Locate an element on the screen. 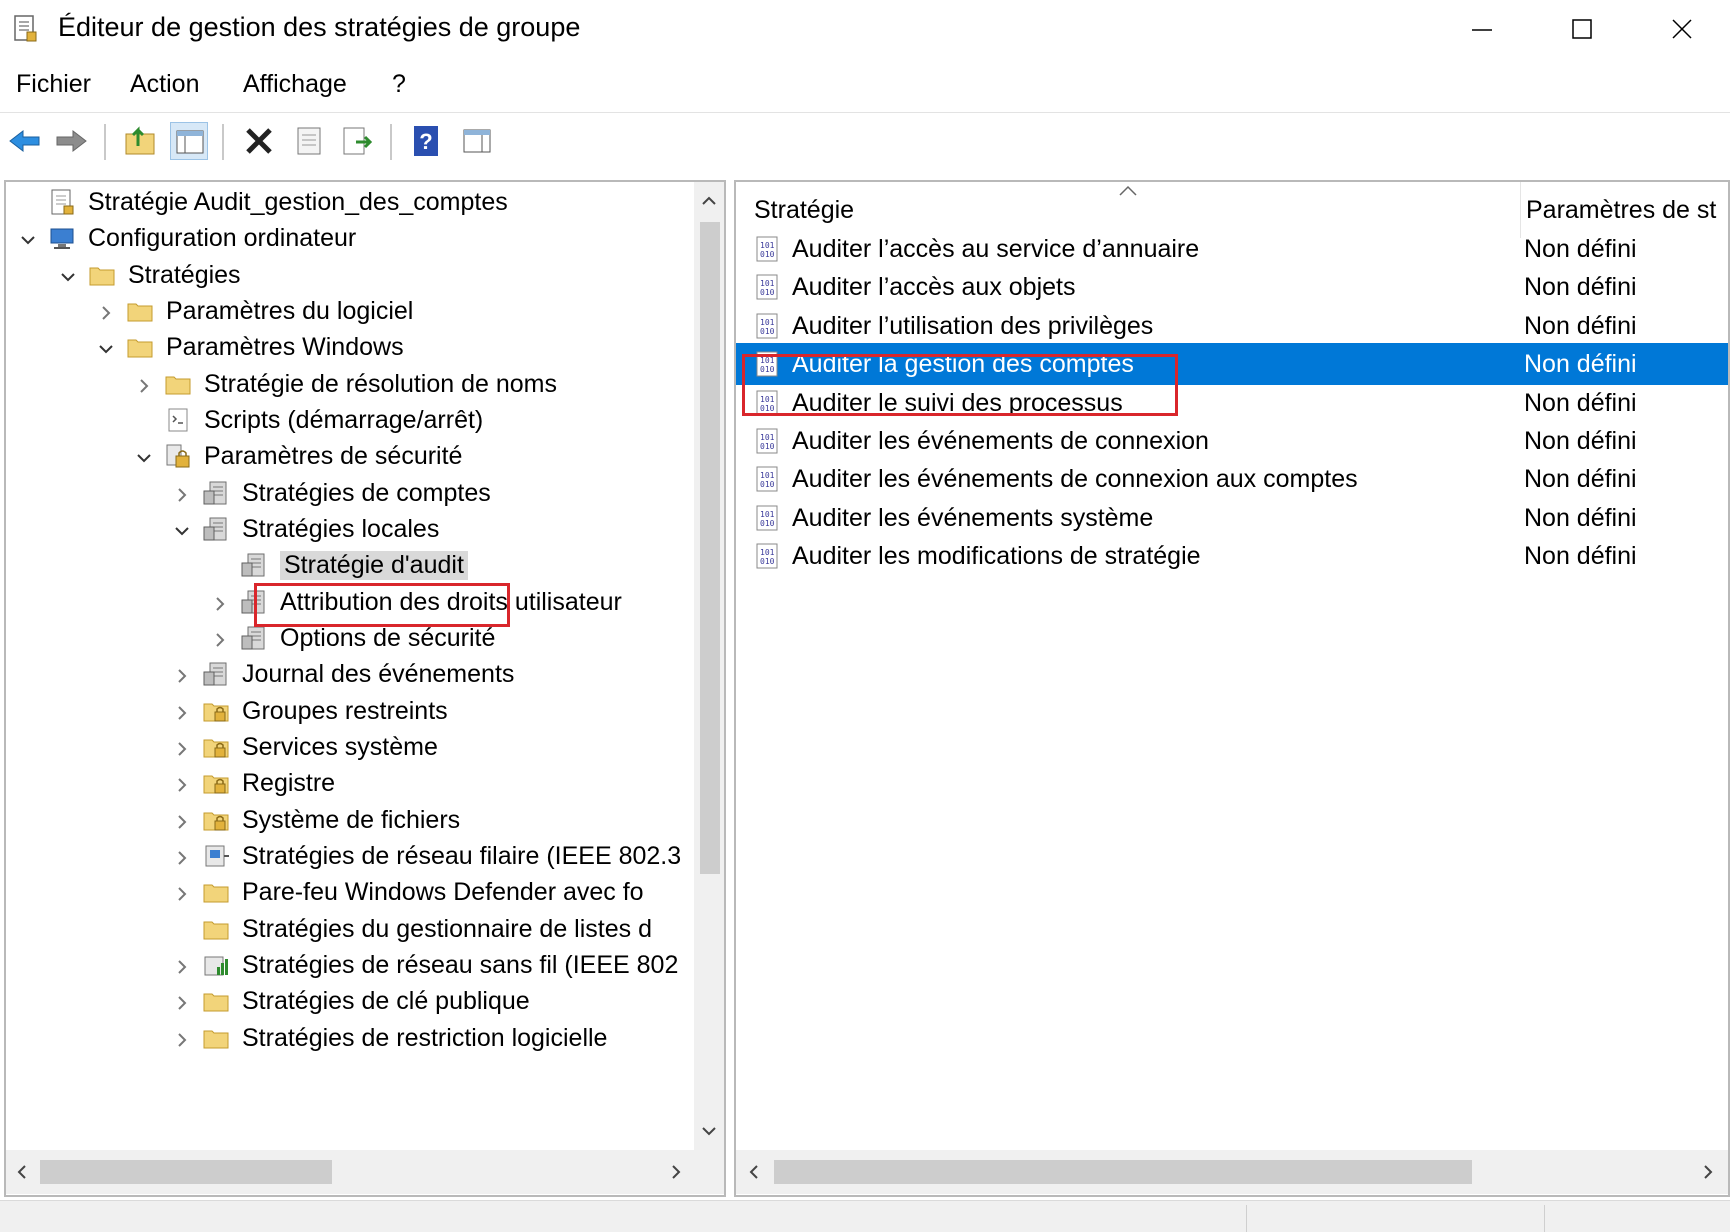 The height and width of the screenshot is (1232, 1730). forward-button is located at coordinates (71, 141).